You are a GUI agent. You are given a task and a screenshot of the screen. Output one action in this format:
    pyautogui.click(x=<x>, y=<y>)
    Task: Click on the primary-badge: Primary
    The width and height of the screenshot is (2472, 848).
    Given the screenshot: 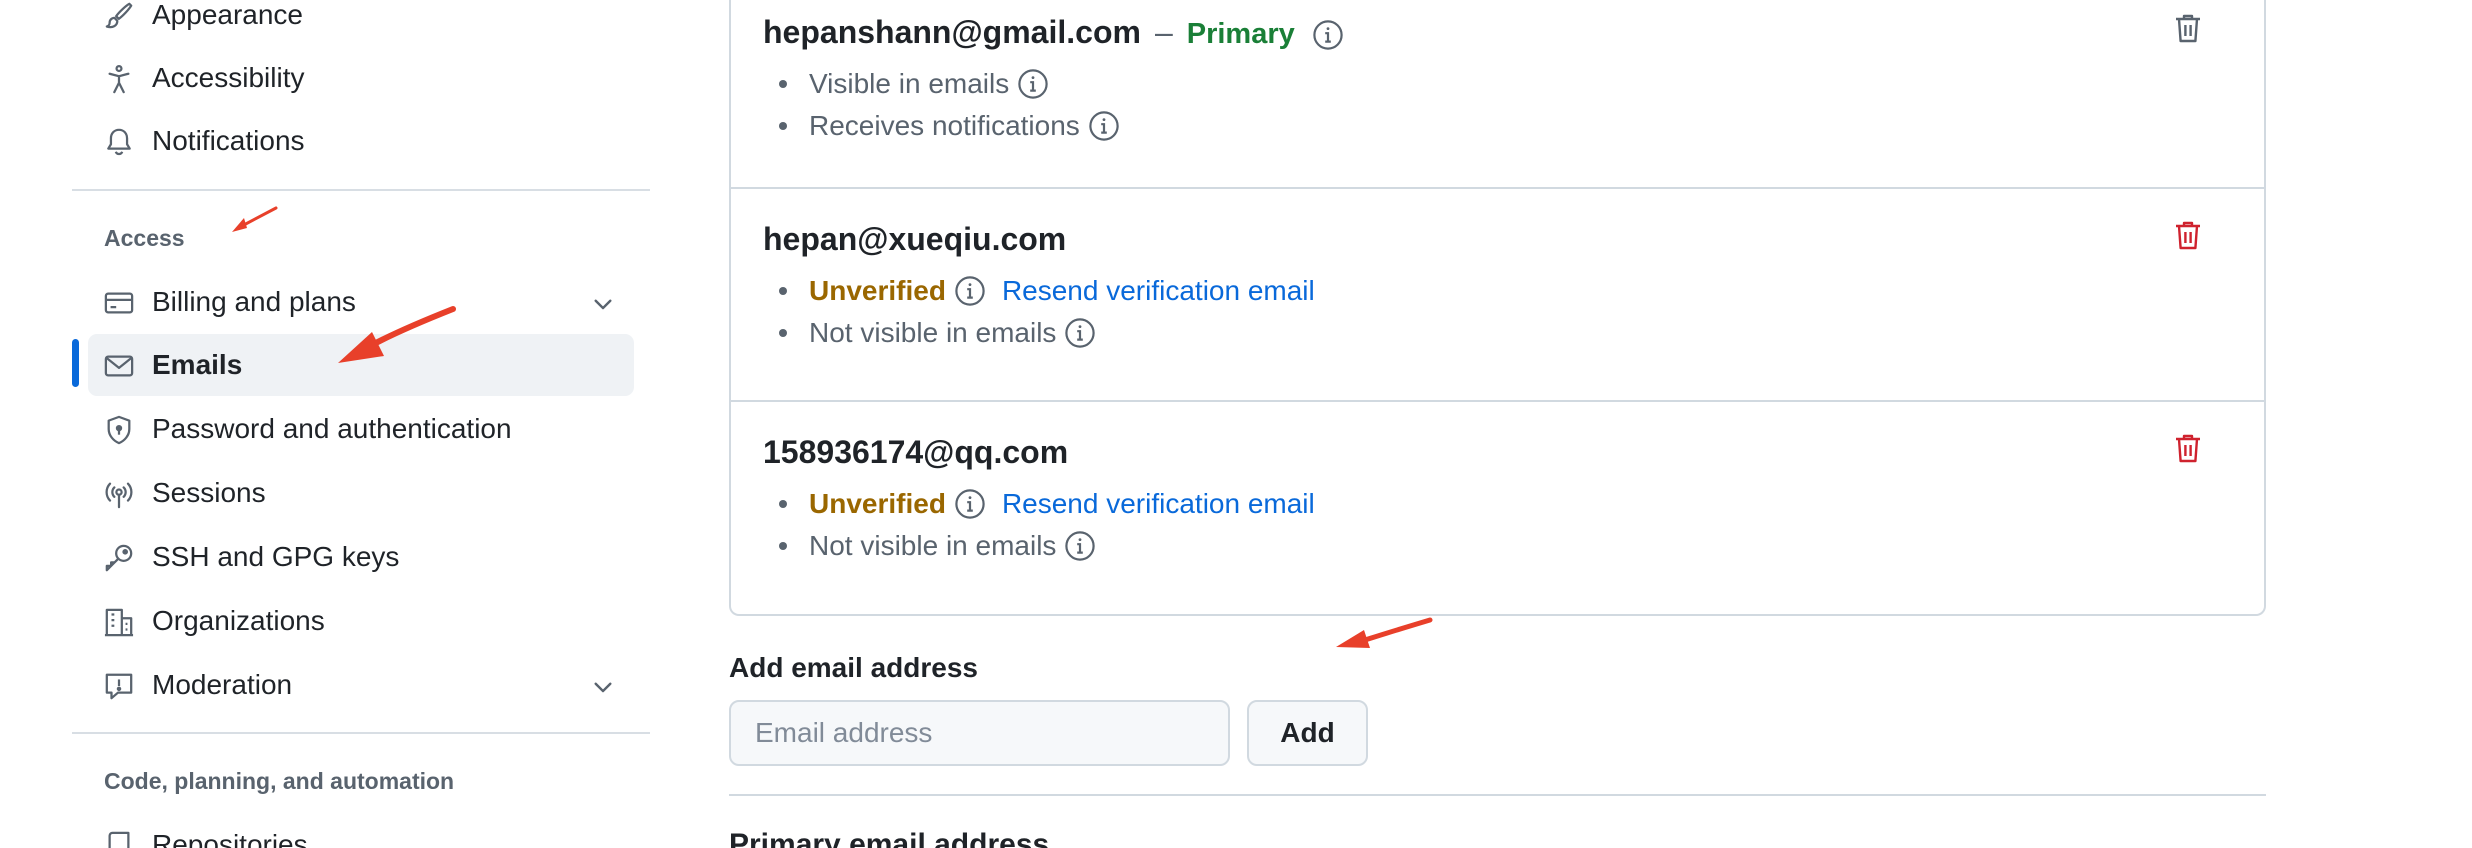 What is the action you would take?
    pyautogui.click(x=1240, y=34)
    